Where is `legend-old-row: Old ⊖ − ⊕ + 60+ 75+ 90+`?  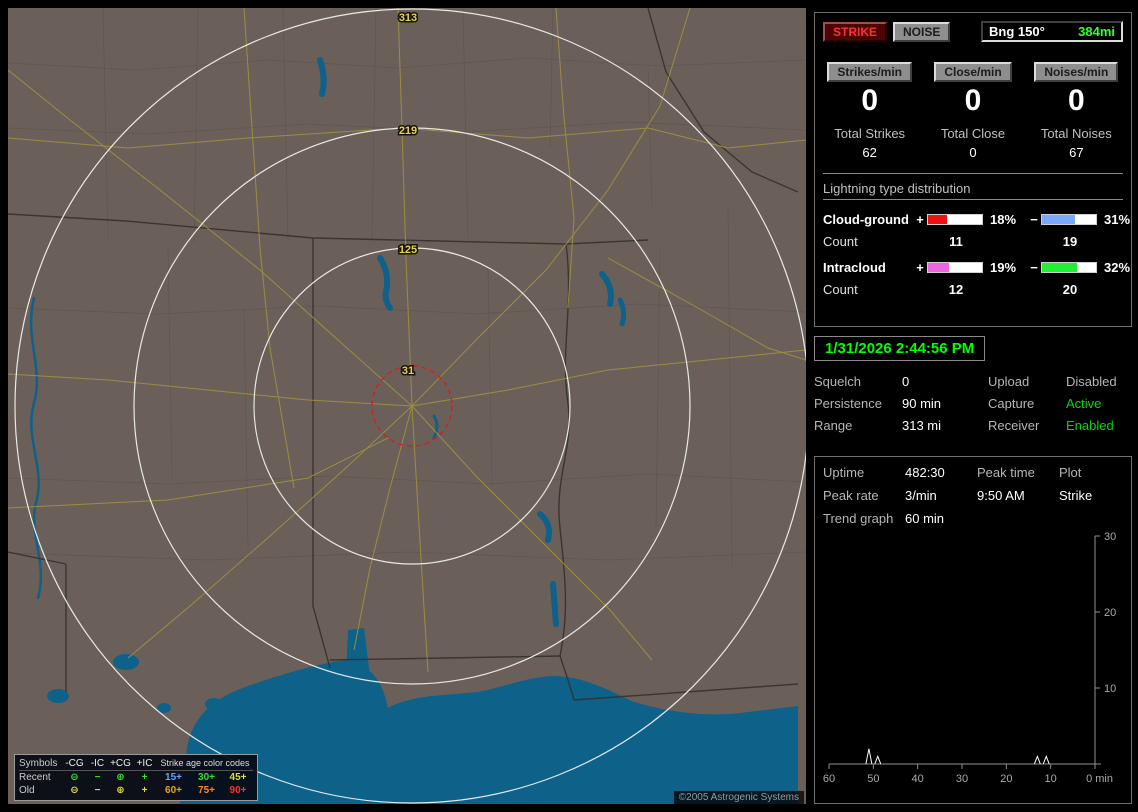 legend-old-row: Old ⊖ − ⊕ + 60+ 75+ 90+ is located at coordinates (136, 790).